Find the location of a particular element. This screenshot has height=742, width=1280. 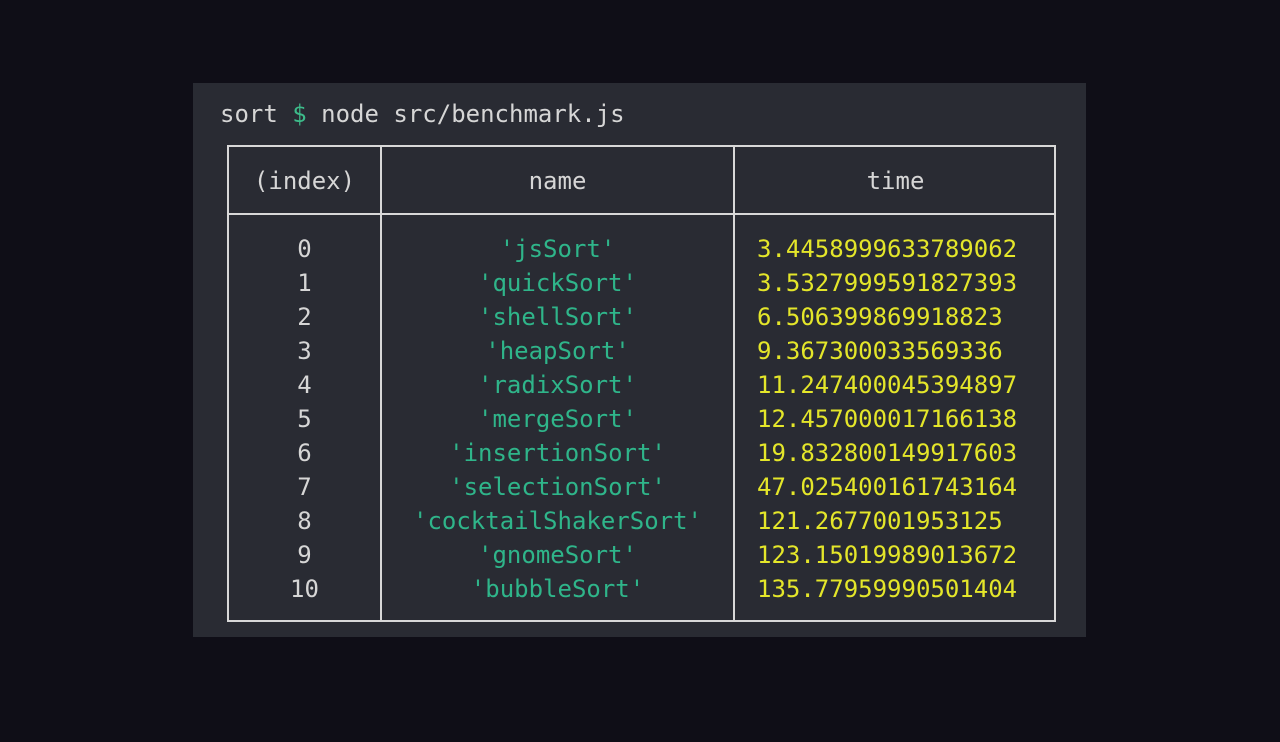

row-name: 'cocktailShakerSort' is located at coordinates (557, 521).